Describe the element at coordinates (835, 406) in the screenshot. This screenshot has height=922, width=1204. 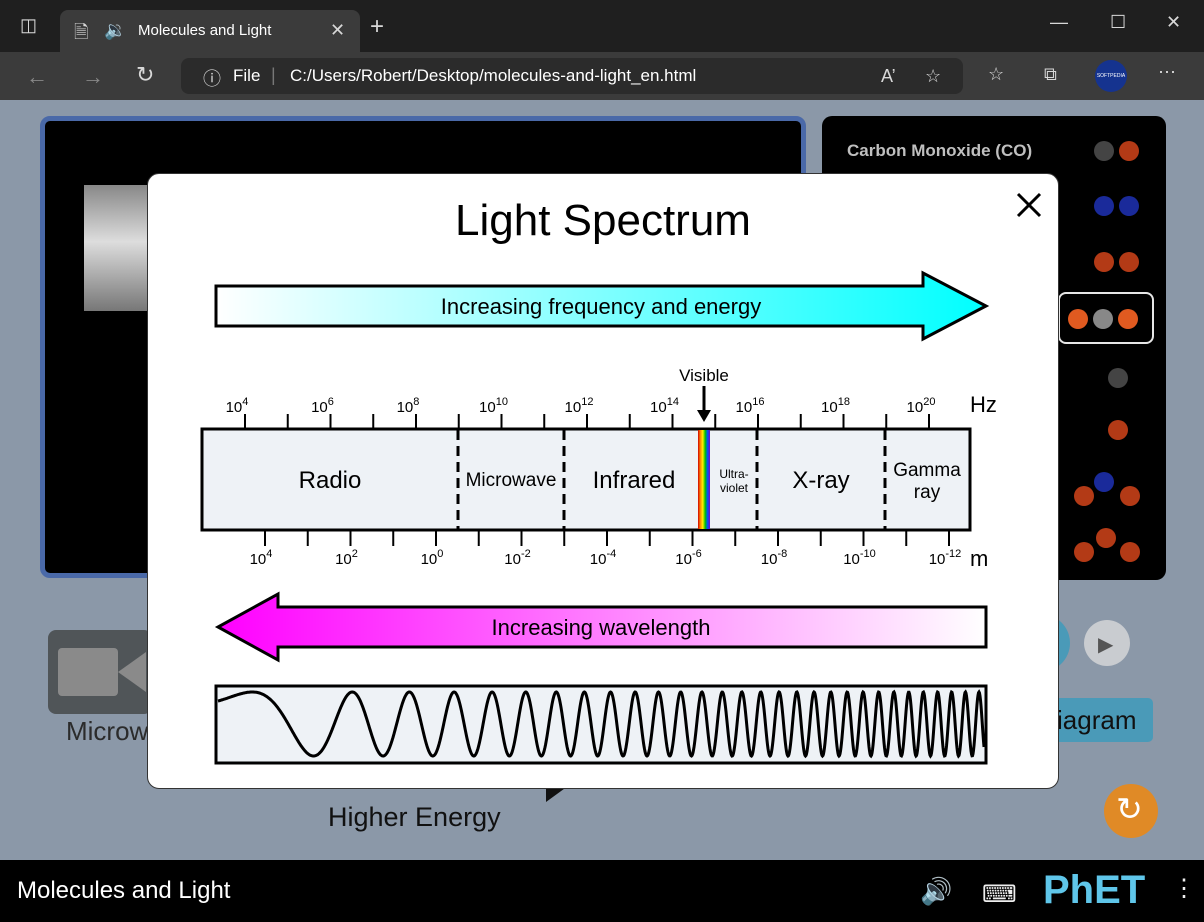
I see `frequency-tick-label: 1018` at that location.